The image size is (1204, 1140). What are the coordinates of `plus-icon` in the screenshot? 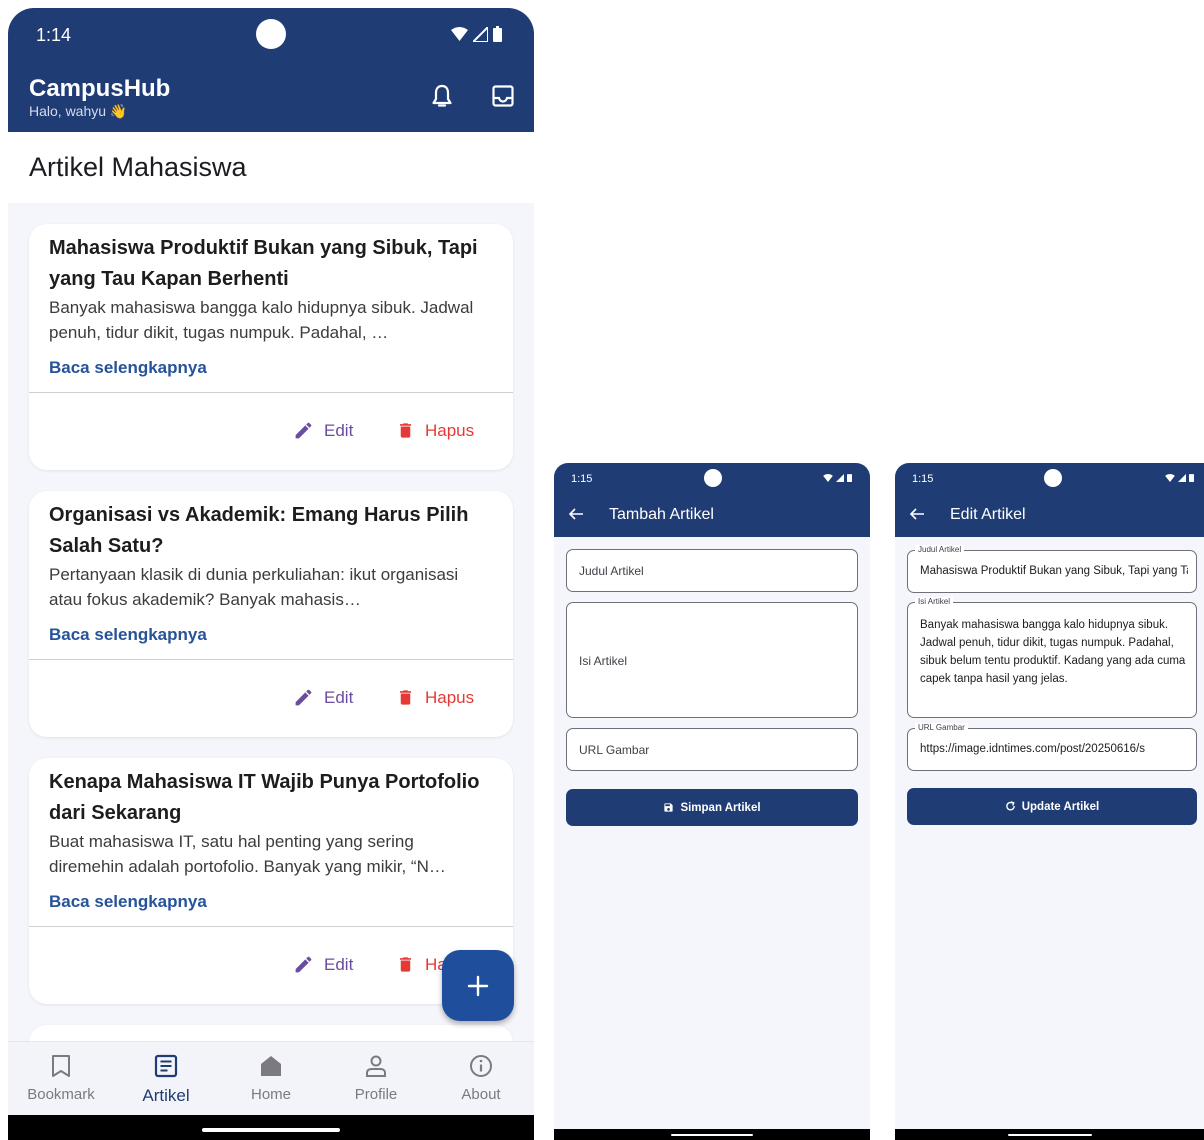 It's located at (478, 985).